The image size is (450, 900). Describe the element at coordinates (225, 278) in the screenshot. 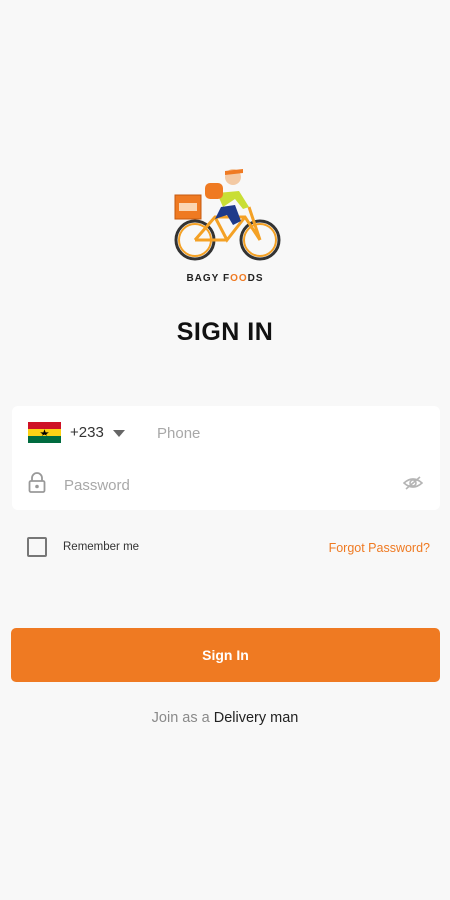

I see `brand-name: BAGY FOODS` at that location.